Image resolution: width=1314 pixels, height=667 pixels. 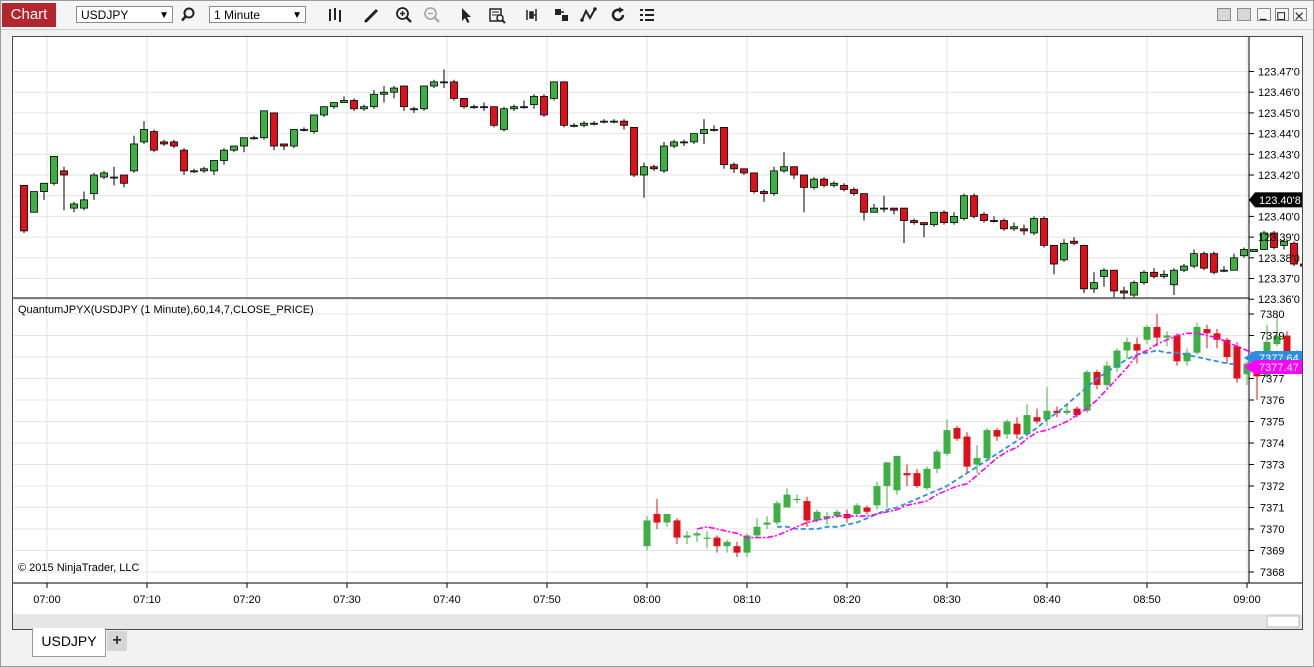 I want to click on search-icon, so click(x=188, y=15).